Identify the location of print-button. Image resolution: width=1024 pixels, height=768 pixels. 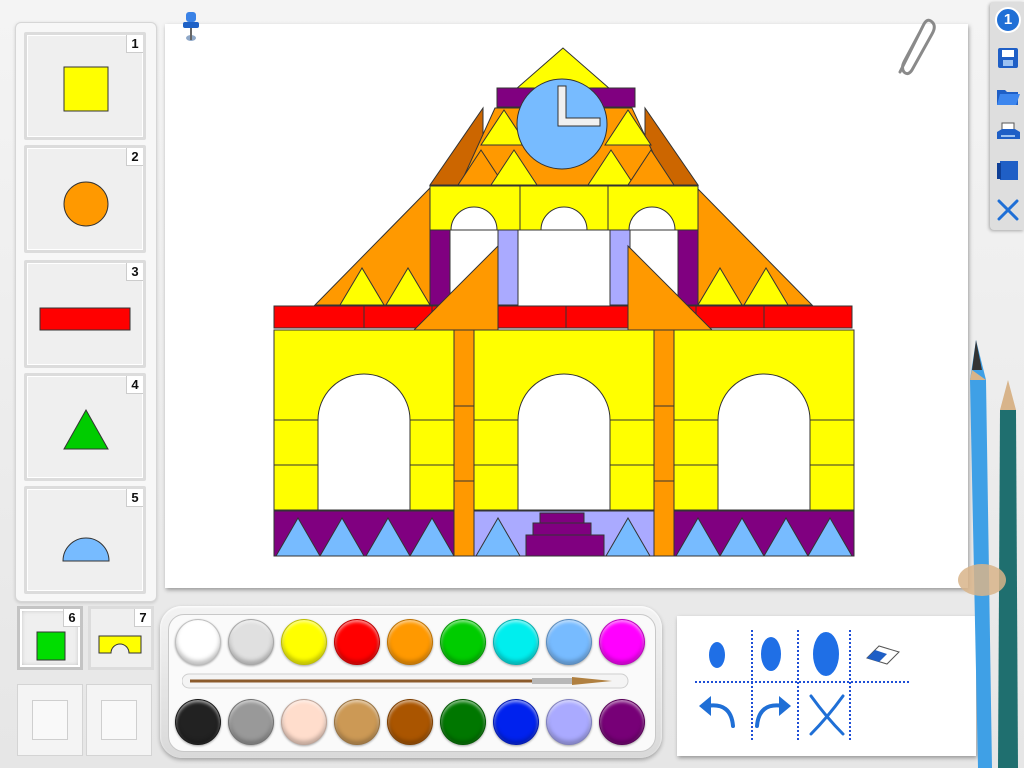
(1008, 132).